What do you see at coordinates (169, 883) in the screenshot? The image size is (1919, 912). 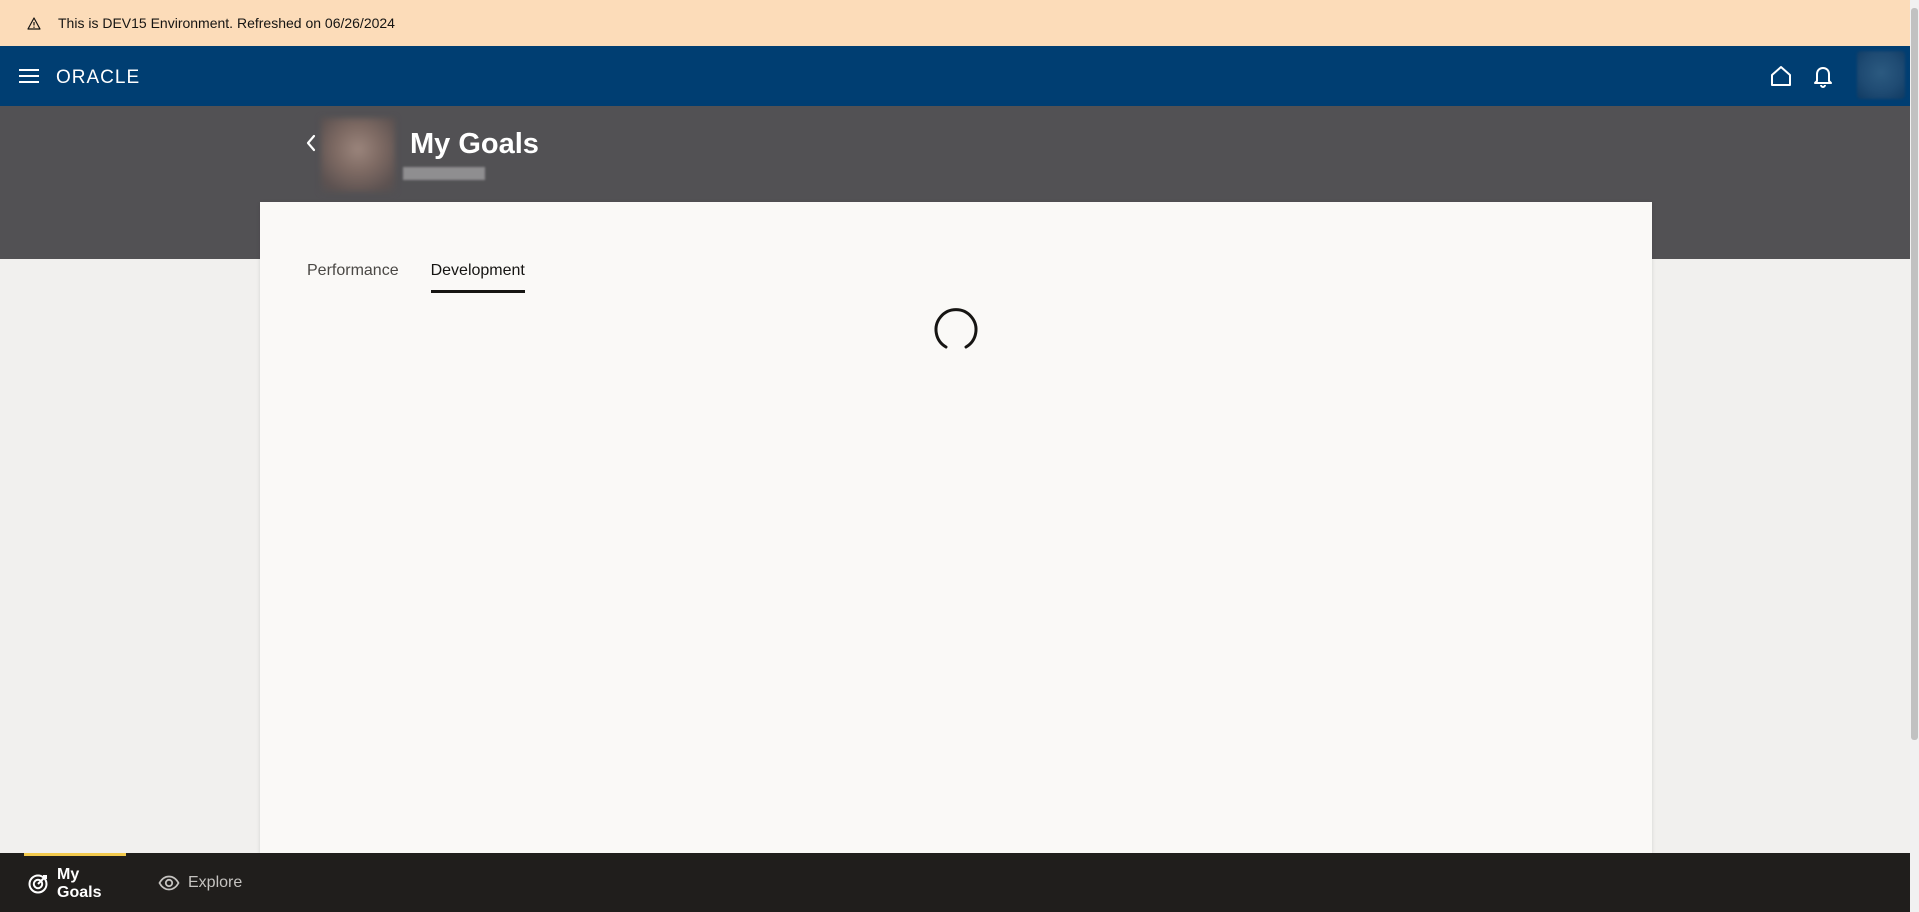 I see `eye-icon` at bounding box center [169, 883].